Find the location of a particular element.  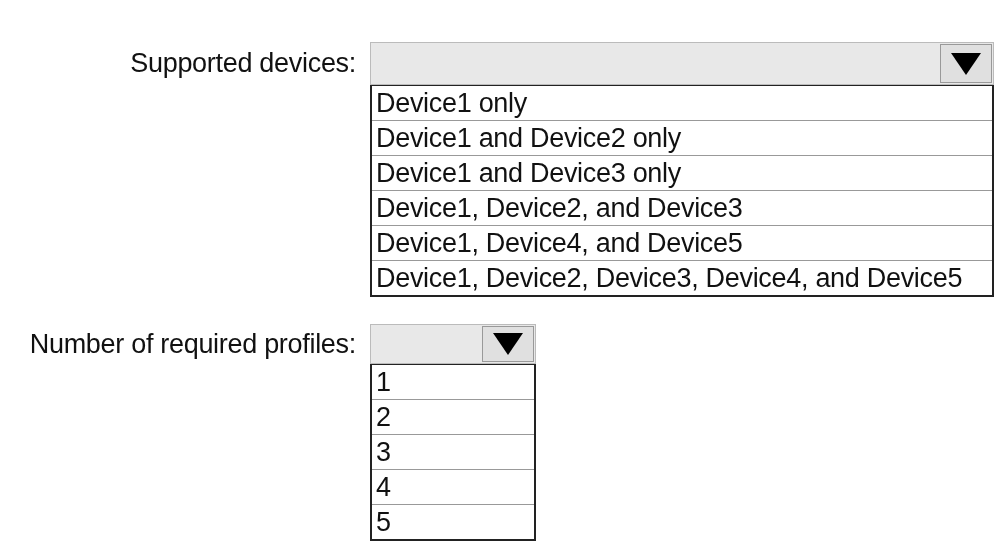

dropdown-option: 1 is located at coordinates (453, 382).